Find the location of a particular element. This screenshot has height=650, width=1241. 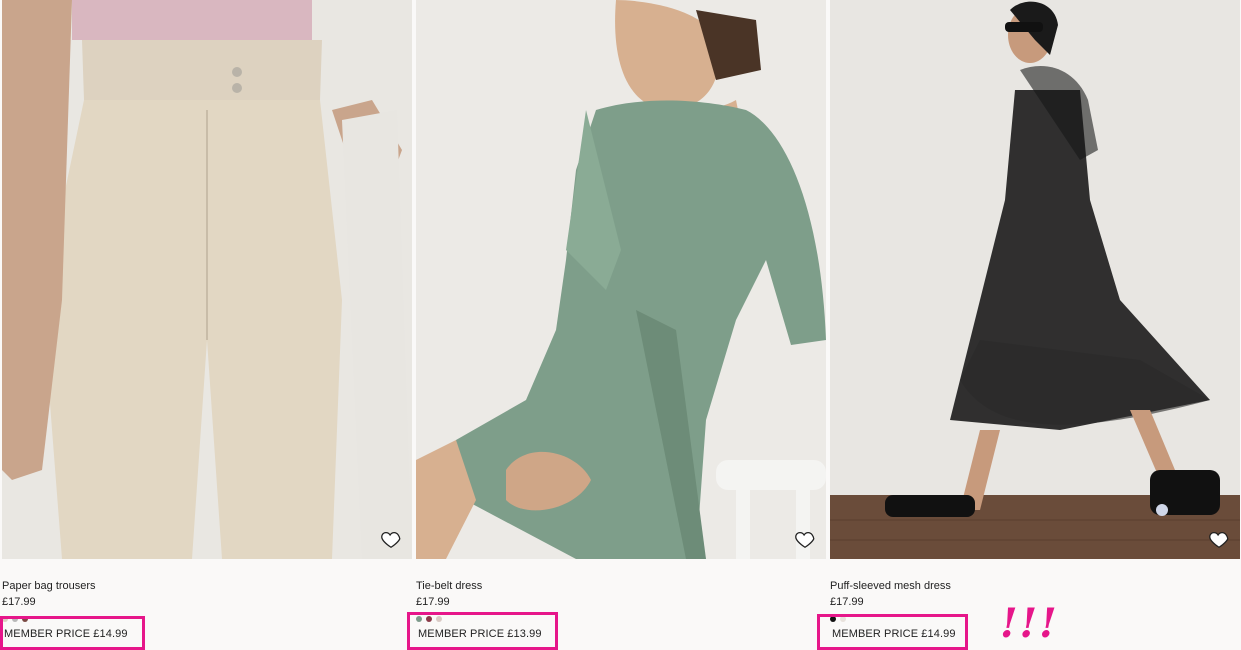

exclamation-annotation: !!! is located at coordinates (1029, 623).